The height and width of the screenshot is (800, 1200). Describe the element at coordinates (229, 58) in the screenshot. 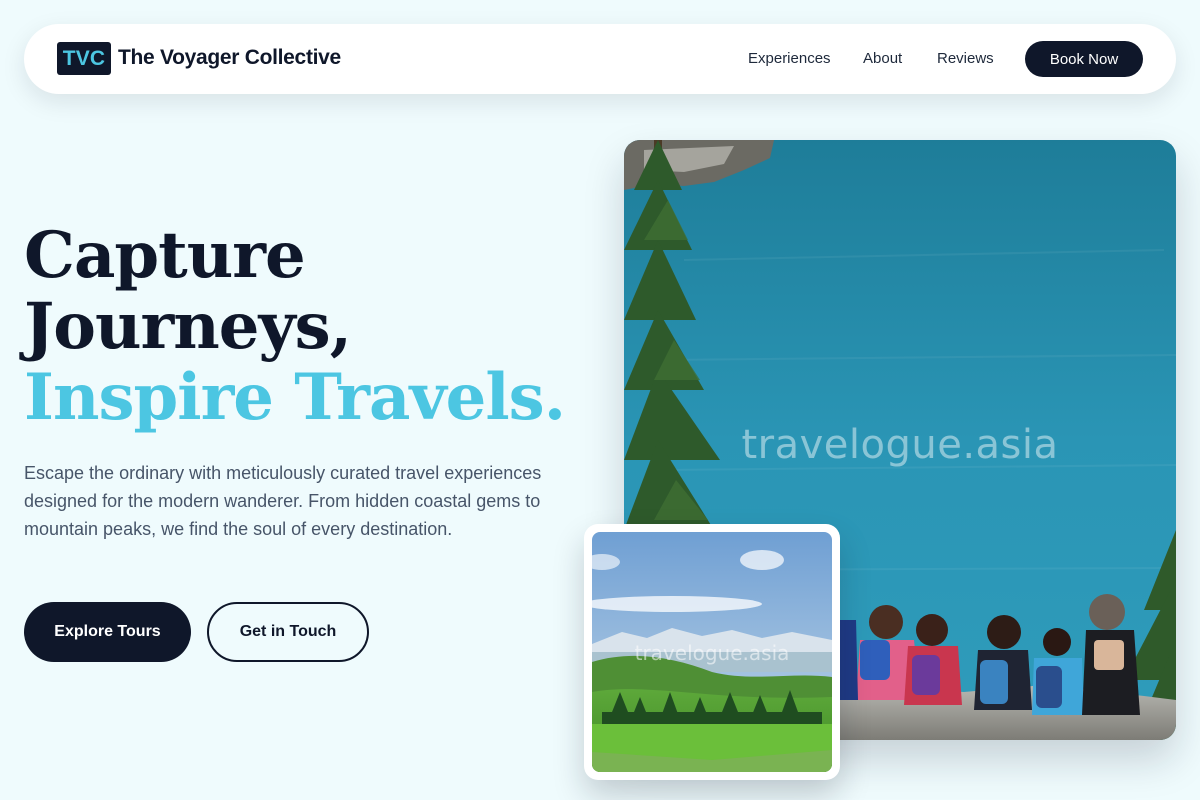

I see `brand-name: The Voyager Collective` at that location.